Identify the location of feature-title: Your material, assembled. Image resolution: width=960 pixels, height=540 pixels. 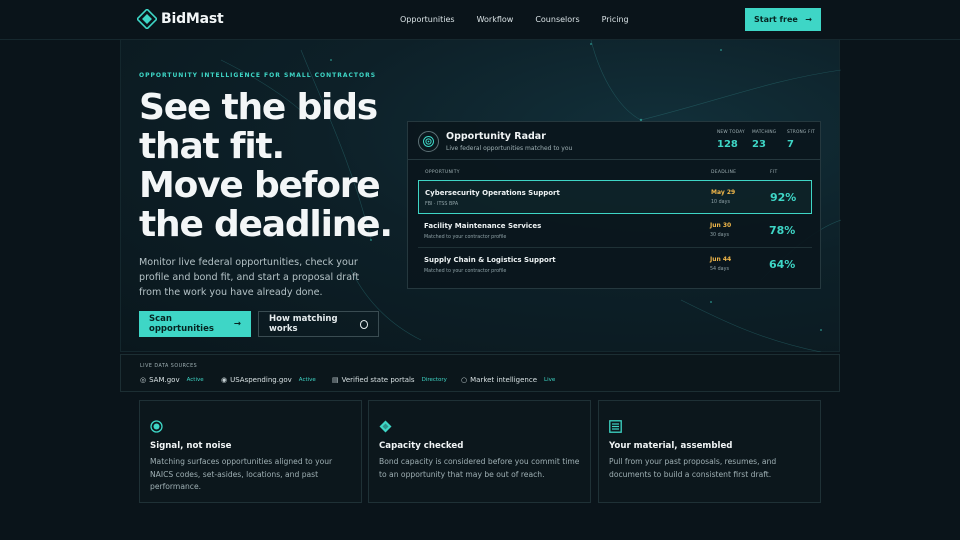
(671, 446).